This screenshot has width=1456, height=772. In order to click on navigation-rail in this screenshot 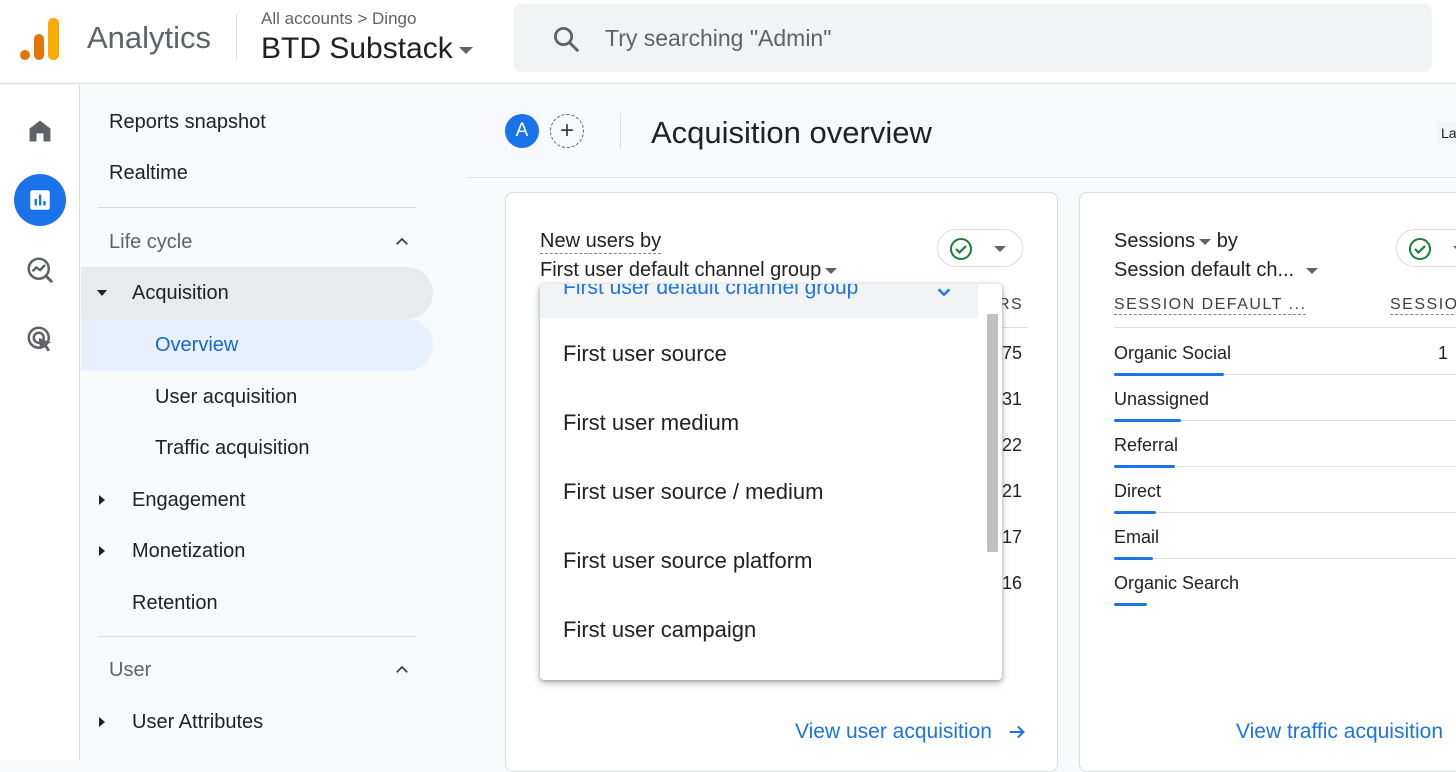, I will do `click(40, 422)`.